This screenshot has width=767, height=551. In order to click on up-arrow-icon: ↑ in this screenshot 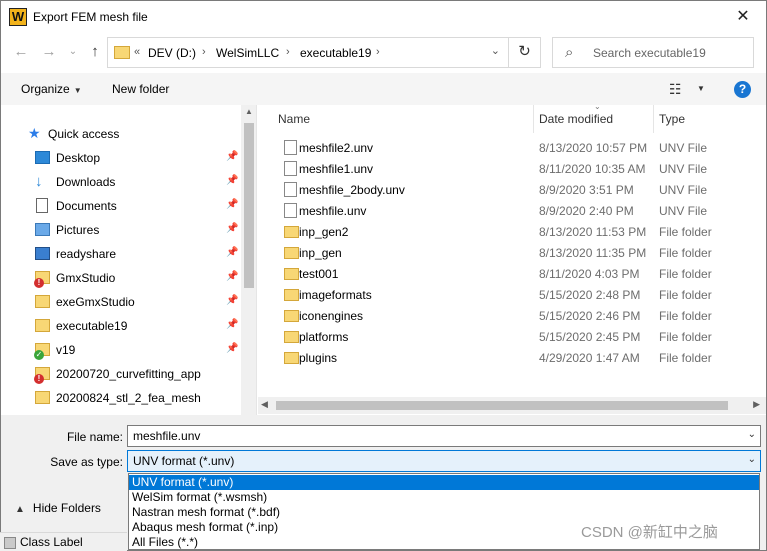, I will do `click(95, 52)`.